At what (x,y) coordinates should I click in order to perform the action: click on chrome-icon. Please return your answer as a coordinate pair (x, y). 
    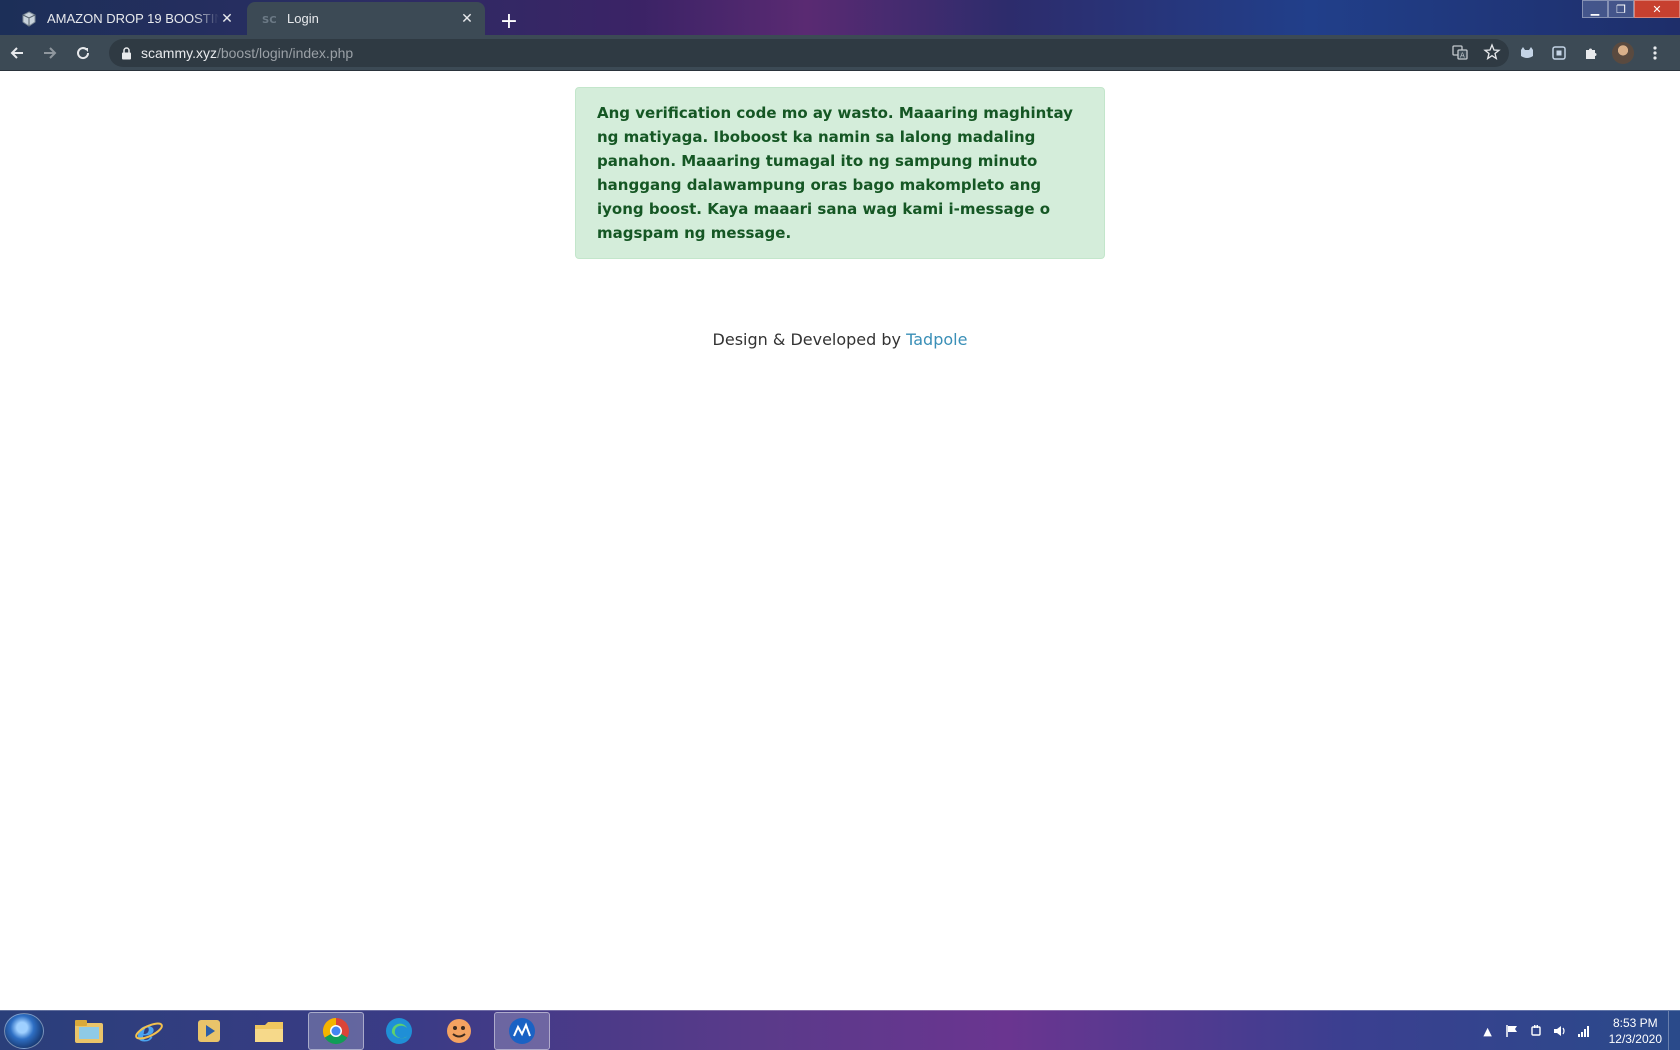
    Looking at the image, I should click on (336, 1031).